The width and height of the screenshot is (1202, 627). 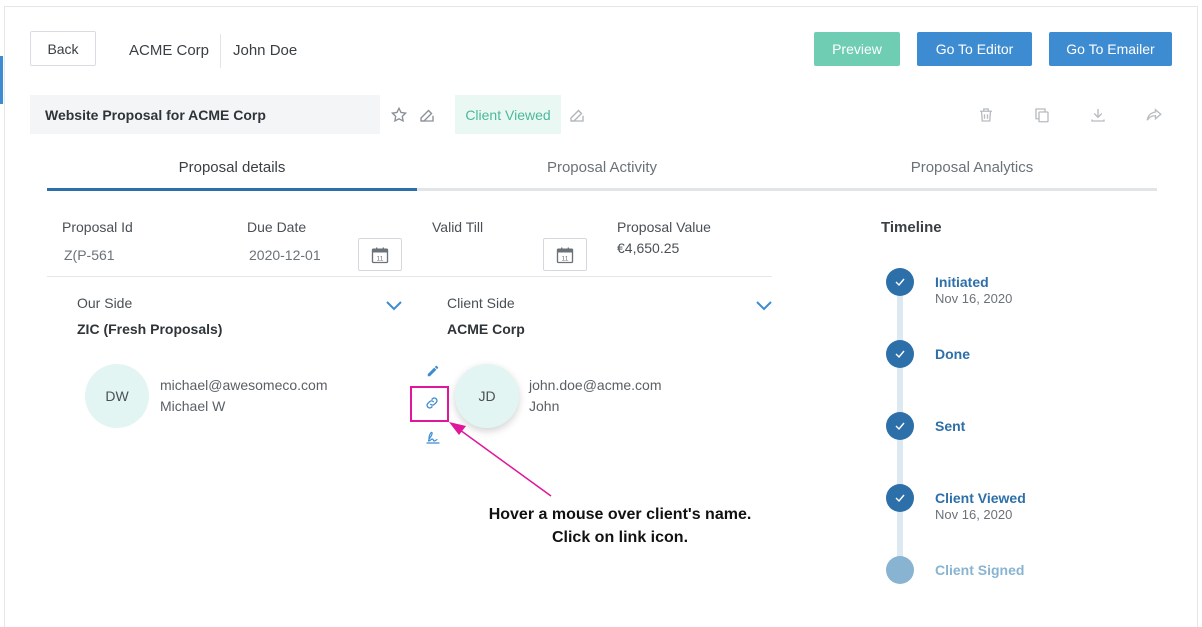 What do you see at coordinates (620, 514) in the screenshot?
I see `annotation-line-1: Hover a mouse over client's name.` at bounding box center [620, 514].